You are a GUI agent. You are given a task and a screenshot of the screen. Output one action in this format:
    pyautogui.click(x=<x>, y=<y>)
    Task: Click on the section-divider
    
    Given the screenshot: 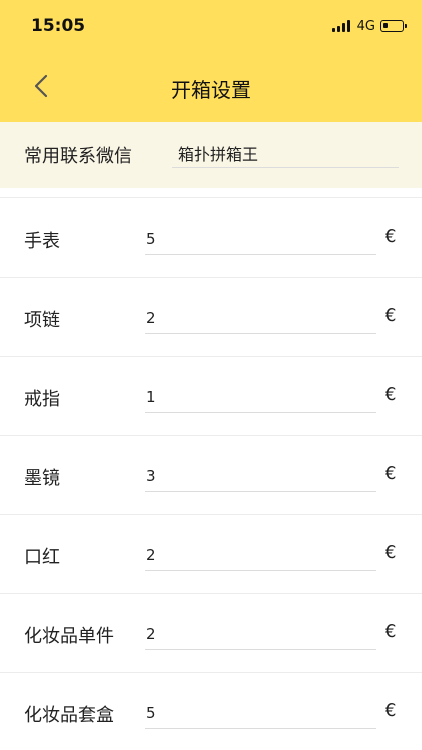 What is the action you would take?
    pyautogui.click(x=211, y=193)
    